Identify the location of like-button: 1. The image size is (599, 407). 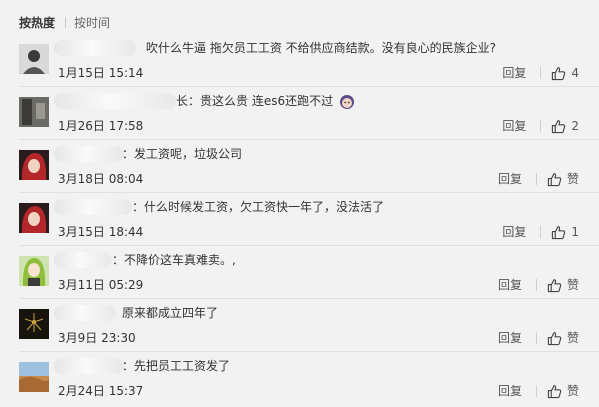
(565, 232).